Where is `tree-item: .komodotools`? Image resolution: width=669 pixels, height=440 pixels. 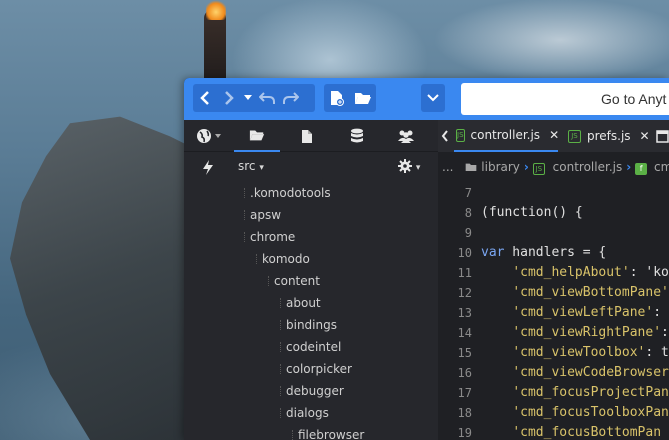
tree-item: .komodotools is located at coordinates (287, 193).